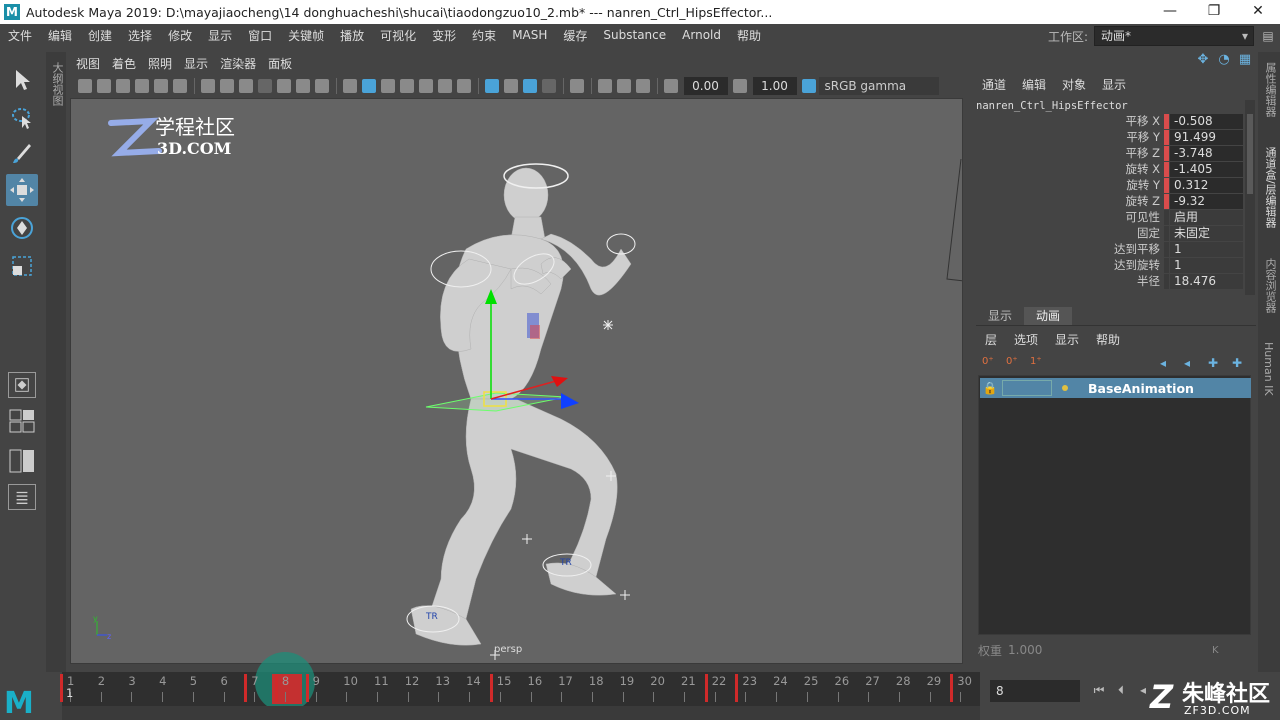 This screenshot has width=1280, height=720. Describe the element at coordinates (22, 421) in the screenshot. I see `four-view-layout-icon` at that location.